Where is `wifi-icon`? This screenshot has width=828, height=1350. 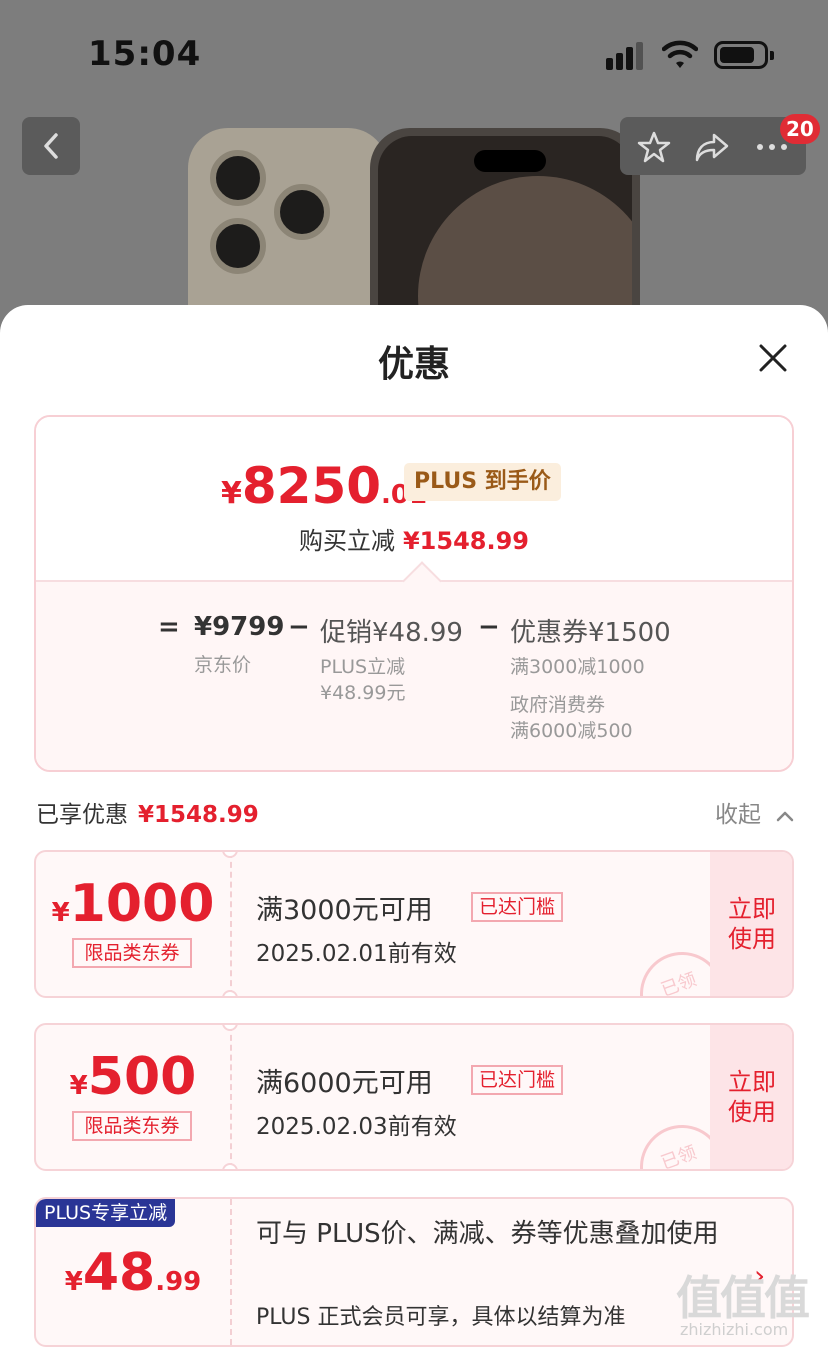
wifi-icon is located at coordinates (680, 54).